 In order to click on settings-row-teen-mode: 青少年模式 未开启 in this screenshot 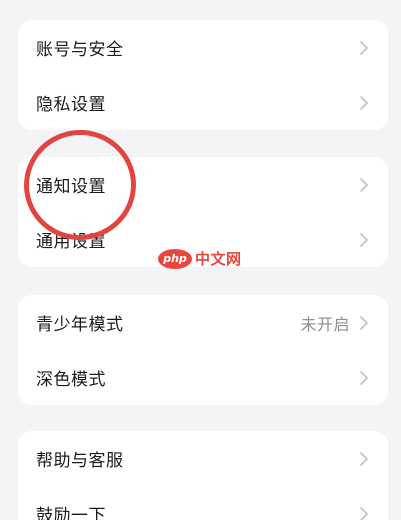, I will do `click(203, 322)`.